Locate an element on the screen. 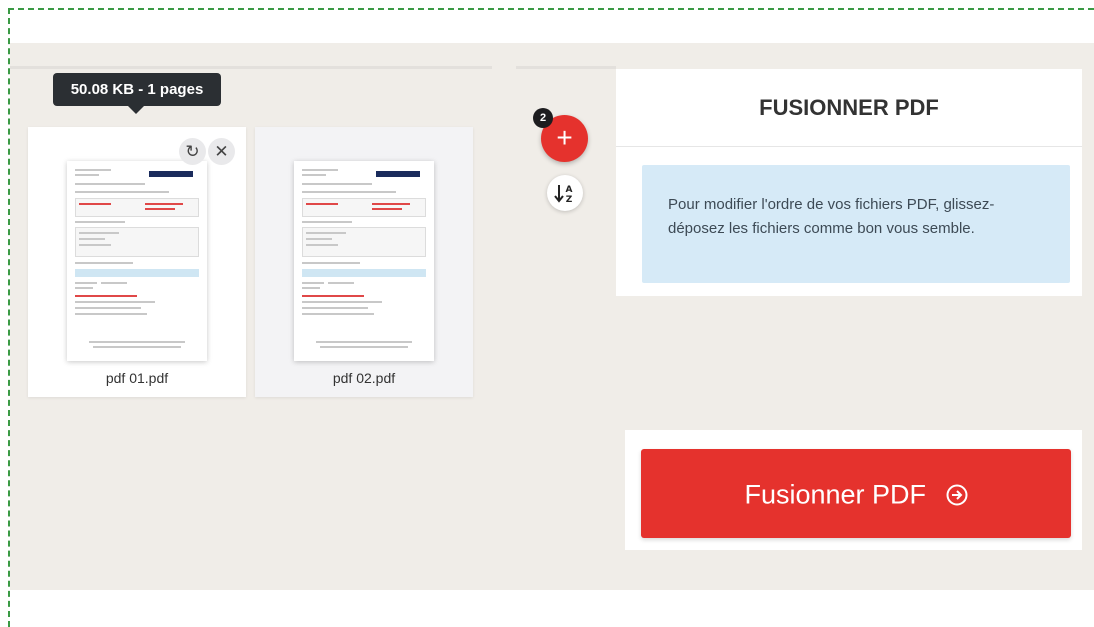 This screenshot has width=1094, height=627. rotate-icon: ↻ is located at coordinates (192, 151).